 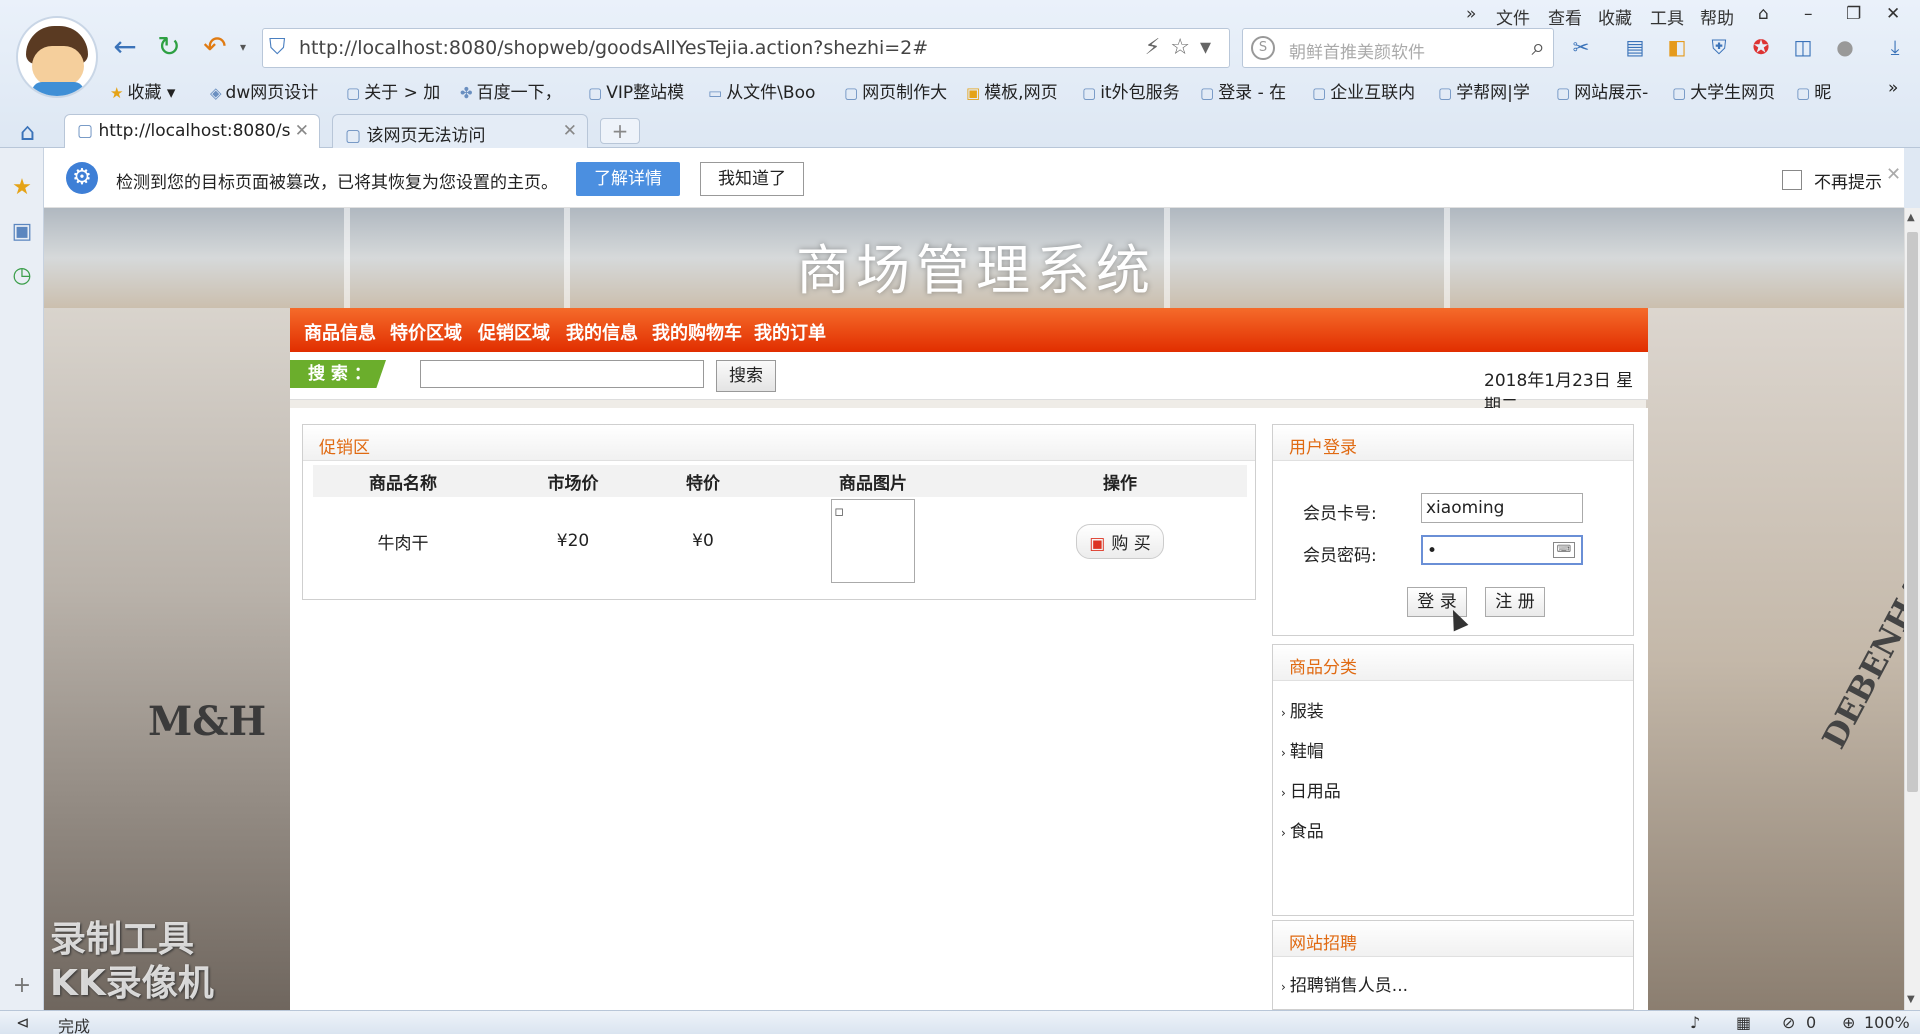 What do you see at coordinates (1012, 90) in the screenshot?
I see `bookmark-item: ▣ 模板,网页` at bounding box center [1012, 90].